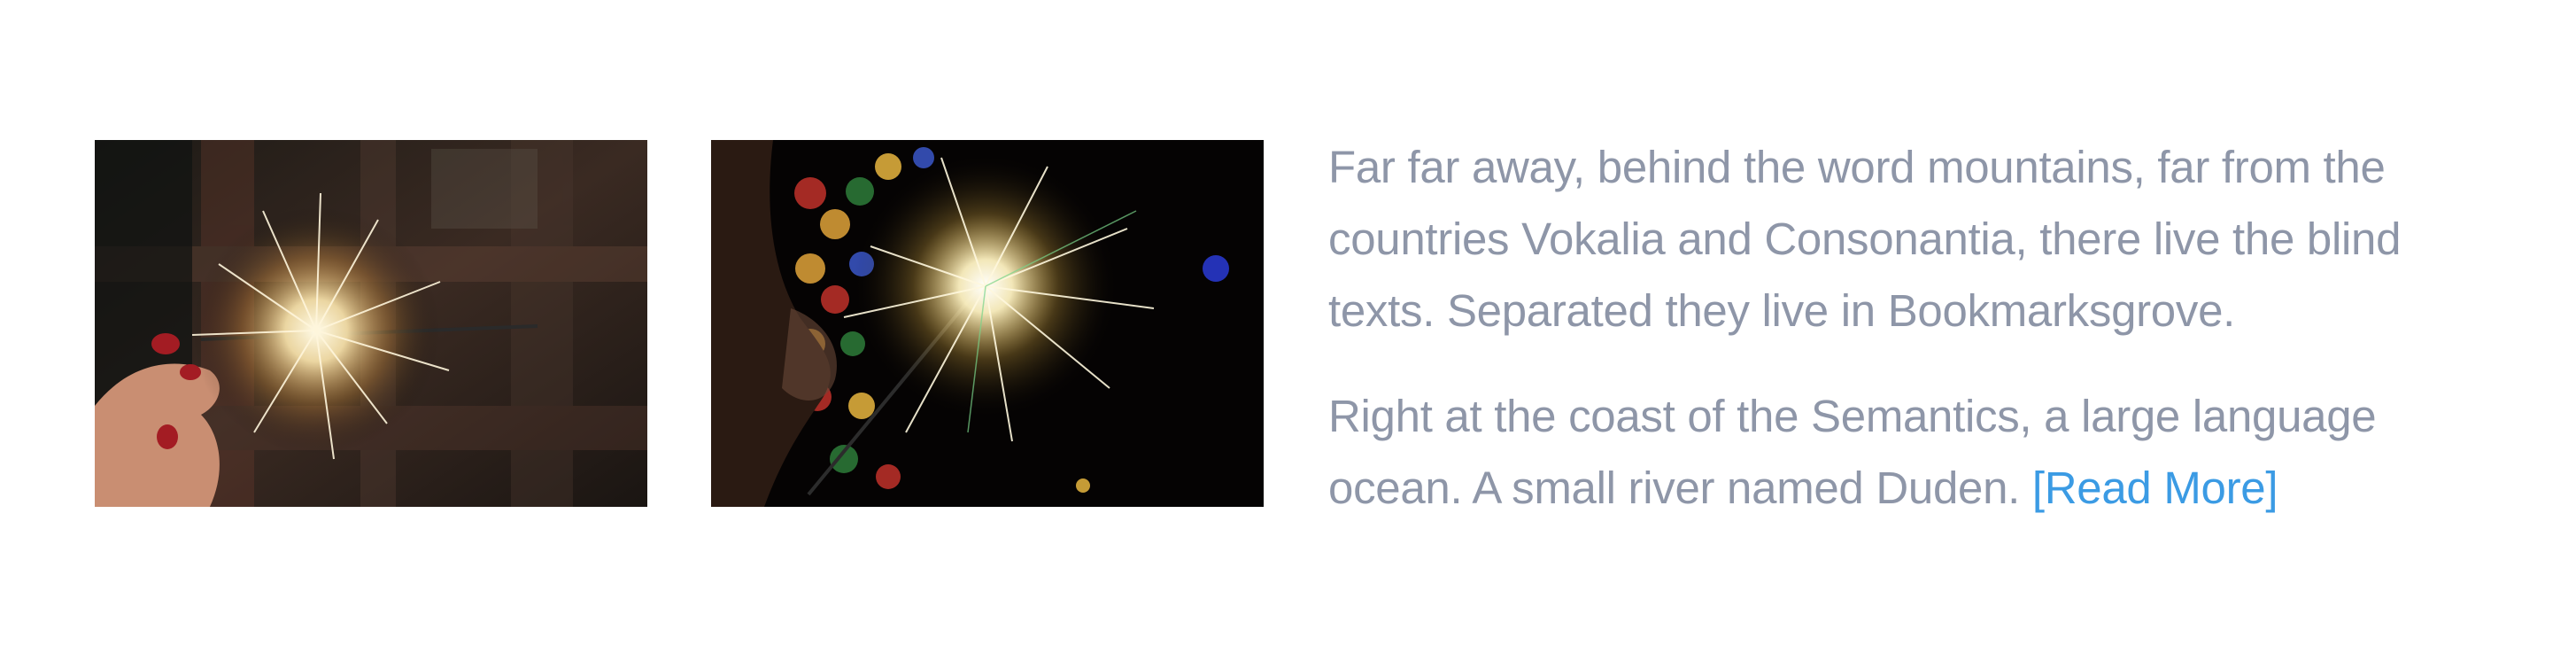 The height and width of the screenshot is (669, 2576). Describe the element at coordinates (371, 324) in the screenshot. I see `sparkler-hand-image` at that location.